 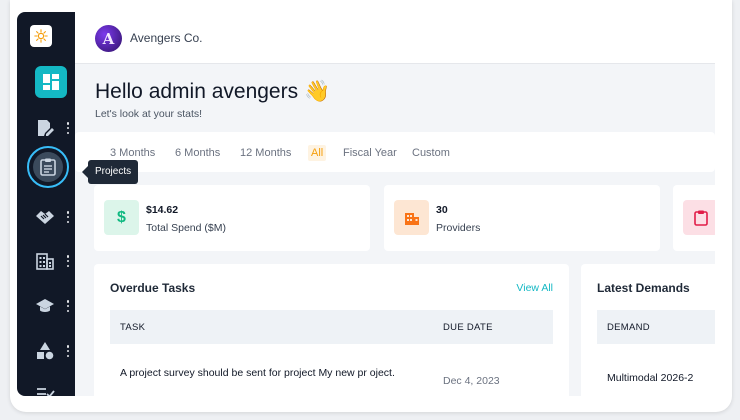 I want to click on filter-3-months: 3 Months, so click(x=132, y=153).